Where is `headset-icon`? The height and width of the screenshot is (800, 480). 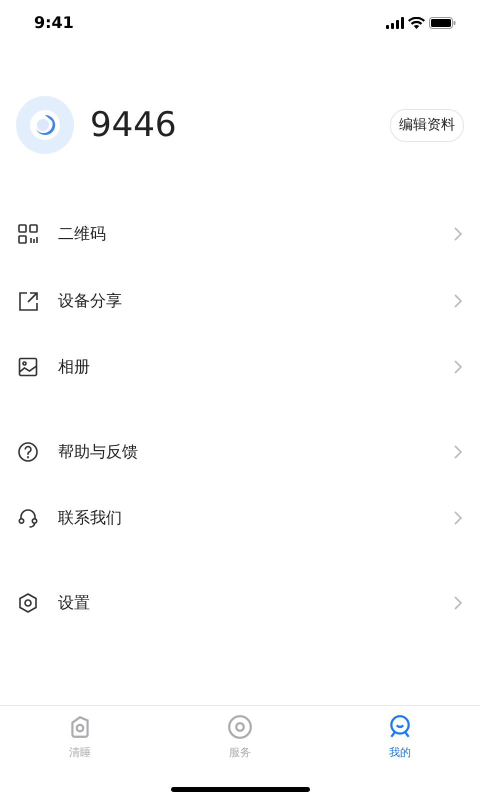 headset-icon is located at coordinates (28, 518).